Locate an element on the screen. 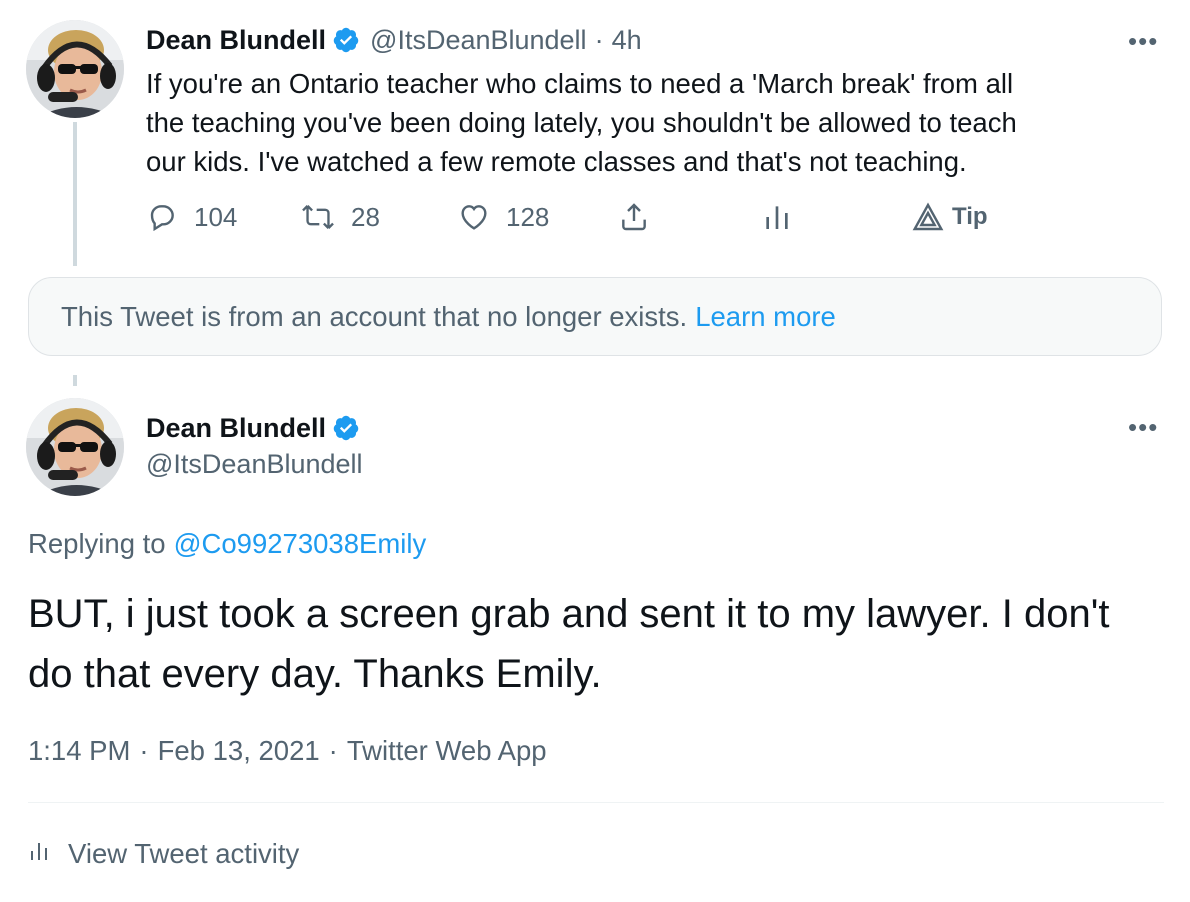 The image size is (1190, 902). view-tweet-activity-label: View Tweet activity is located at coordinates (184, 853).